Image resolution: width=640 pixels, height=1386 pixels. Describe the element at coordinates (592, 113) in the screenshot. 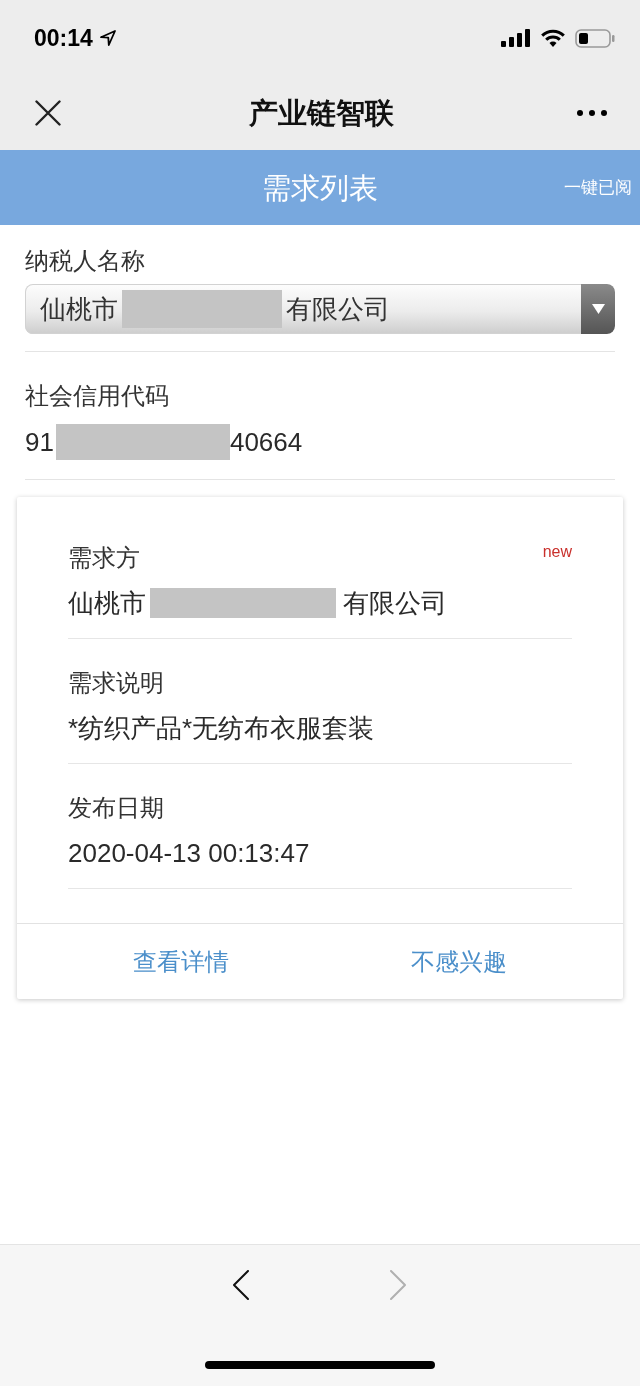

I see `more-icon` at that location.